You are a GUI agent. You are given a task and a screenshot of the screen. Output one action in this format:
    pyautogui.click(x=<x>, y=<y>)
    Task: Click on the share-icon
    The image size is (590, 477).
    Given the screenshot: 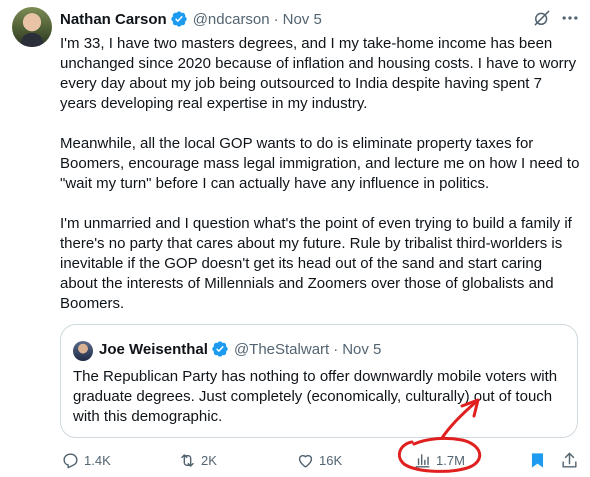 What is the action you would take?
    pyautogui.click(x=569, y=460)
    